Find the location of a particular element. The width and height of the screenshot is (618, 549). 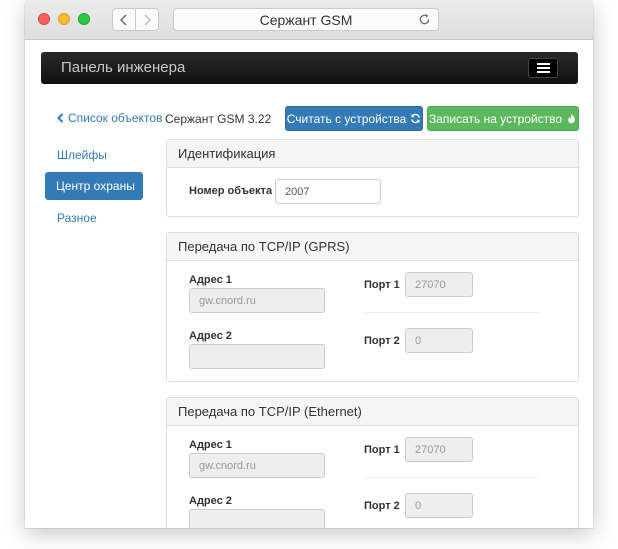

read-button-label: Считать с устройства is located at coordinates (346, 118).